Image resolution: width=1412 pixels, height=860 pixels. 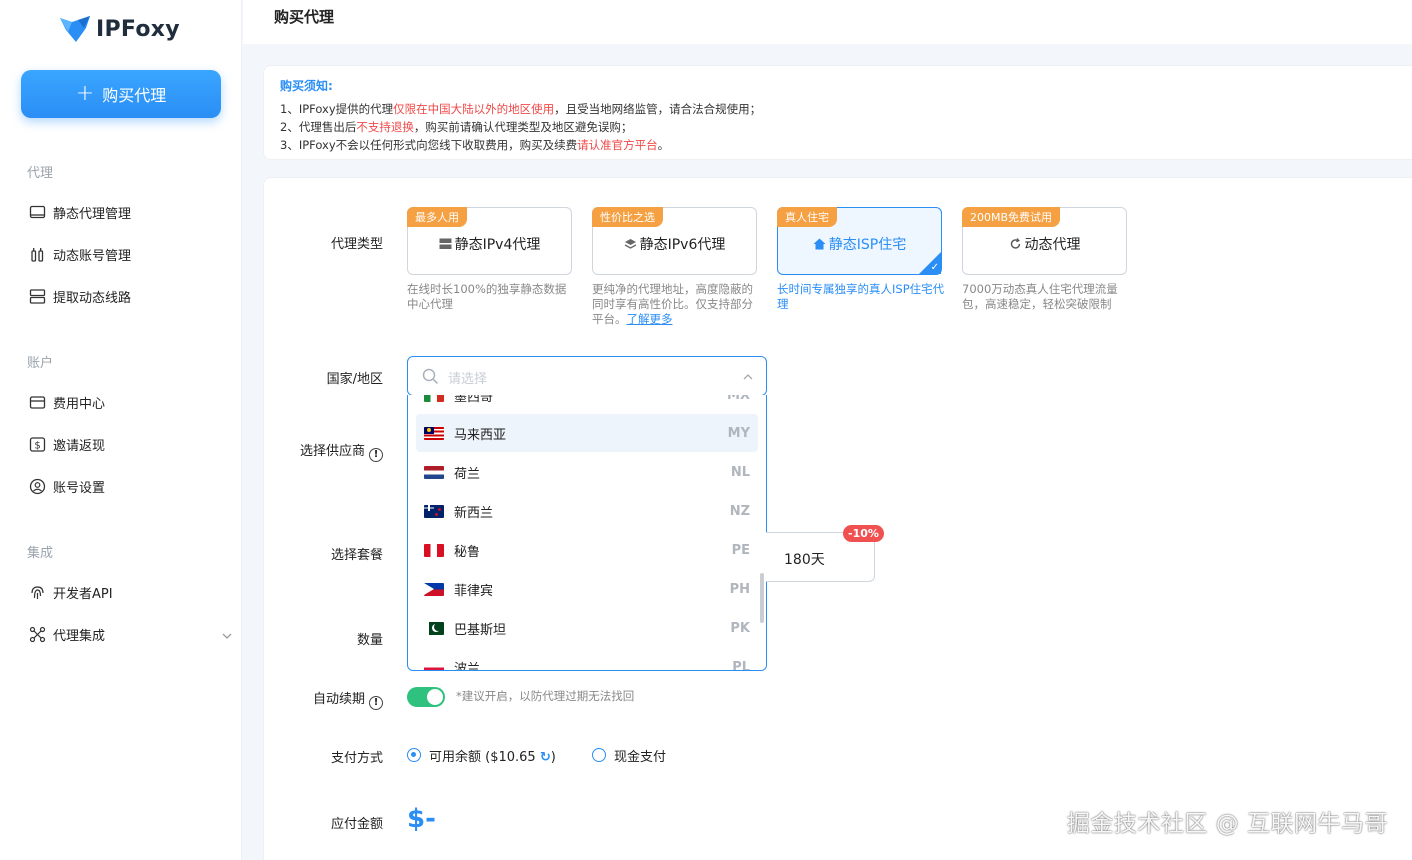 What do you see at coordinates (627, 217) in the screenshot?
I see `type-tag: 性价比之选` at bounding box center [627, 217].